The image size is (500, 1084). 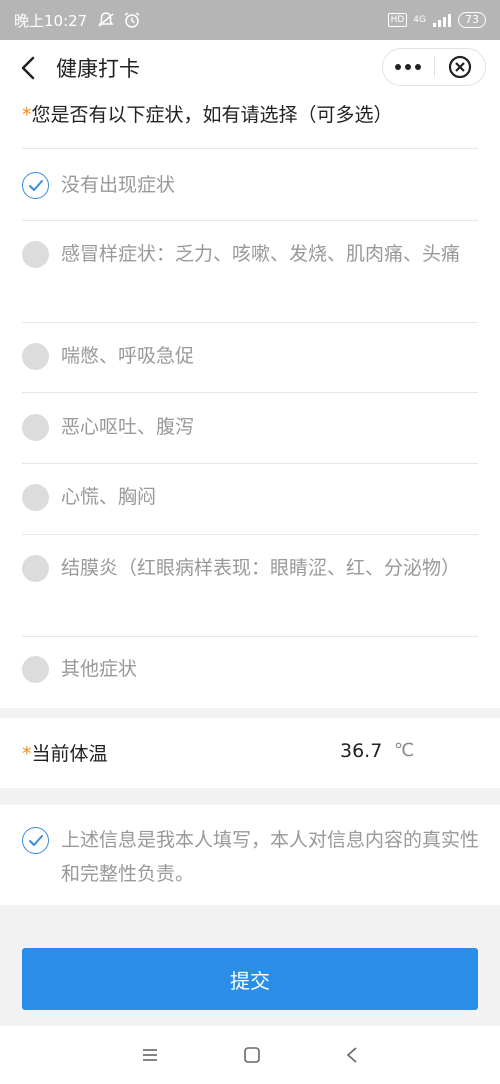 I want to click on back-triangle-icon, so click(x=352, y=1055).